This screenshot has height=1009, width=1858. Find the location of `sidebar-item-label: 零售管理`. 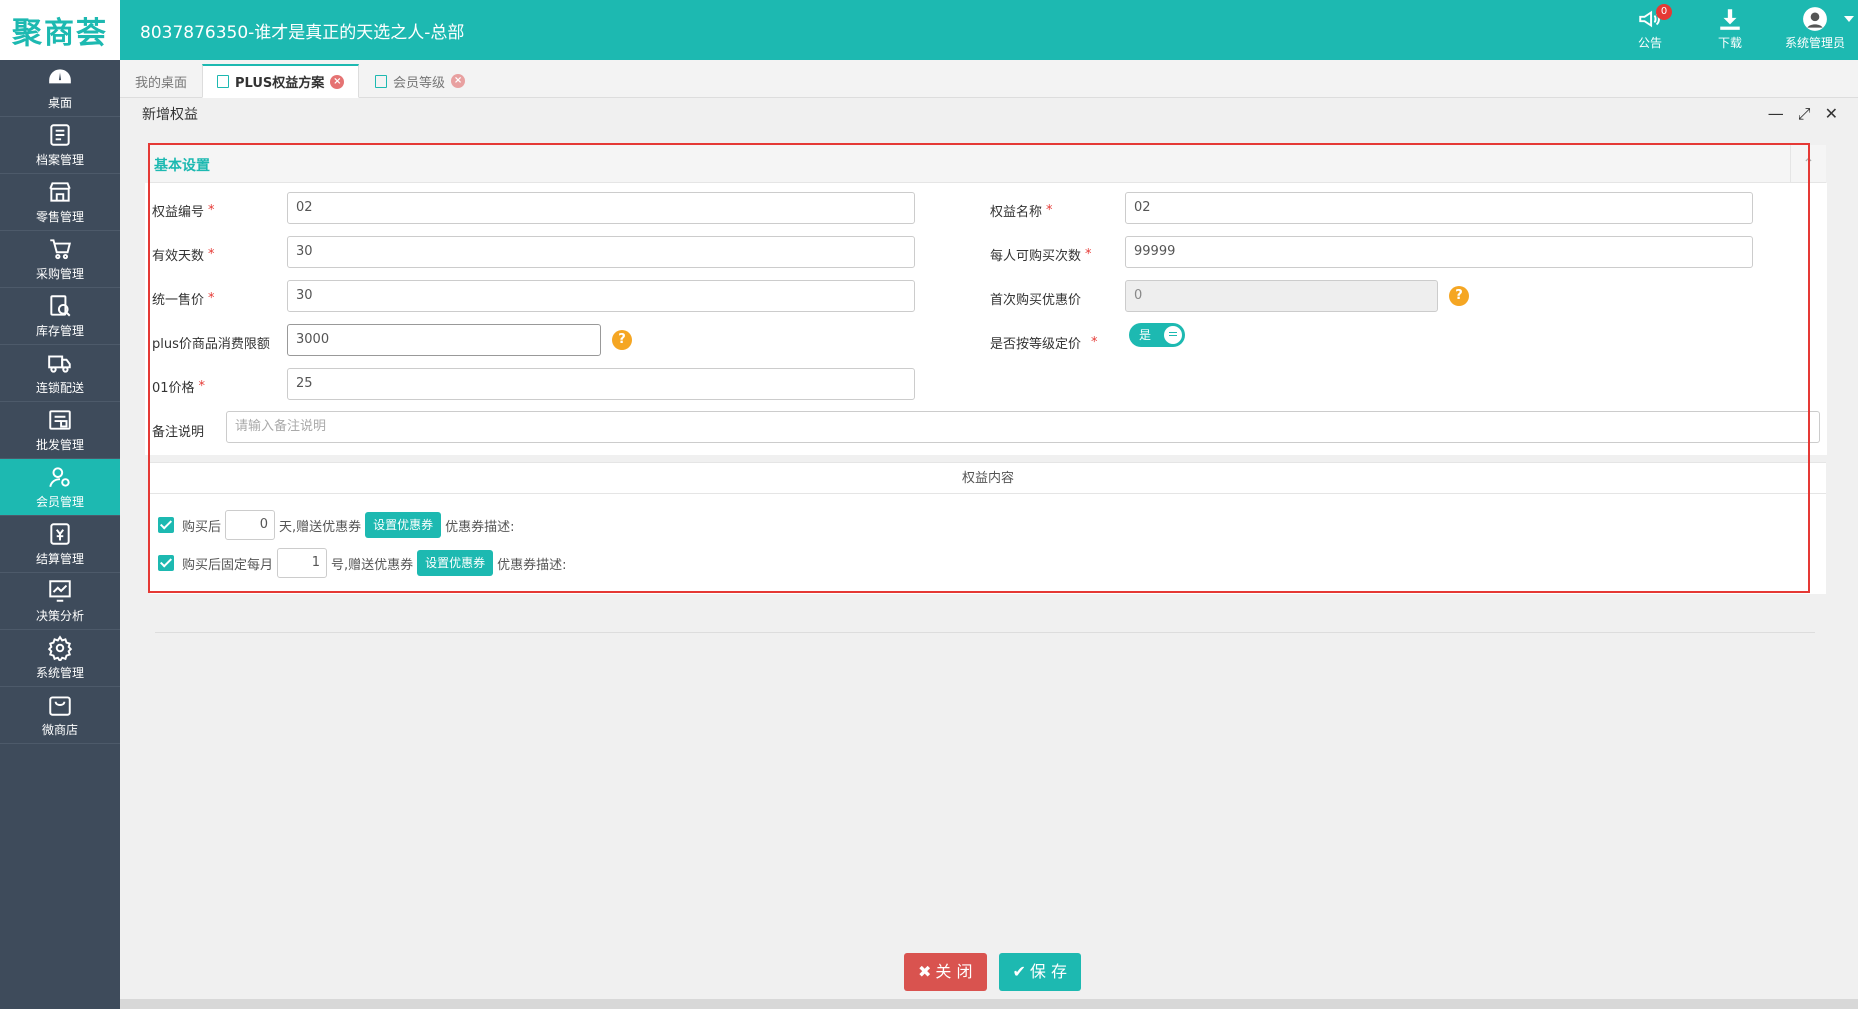

sidebar-item-label: 零售管理 is located at coordinates (59, 217).